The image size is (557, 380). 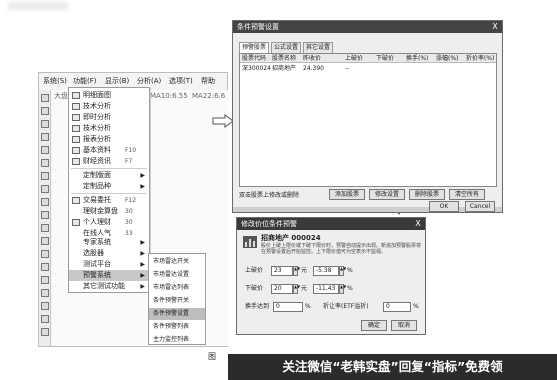 What do you see at coordinates (385, 58) in the screenshot?
I see `column-header: 下破价` at bounding box center [385, 58].